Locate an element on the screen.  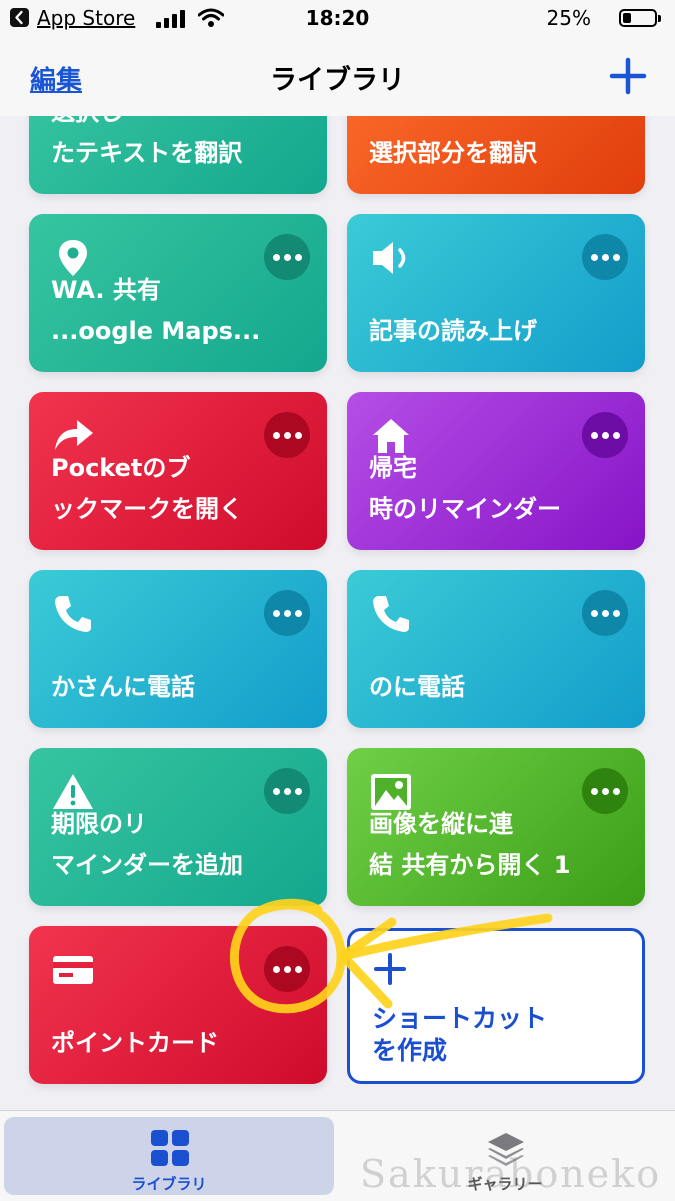
plus-icon is located at coordinates (390, 969).